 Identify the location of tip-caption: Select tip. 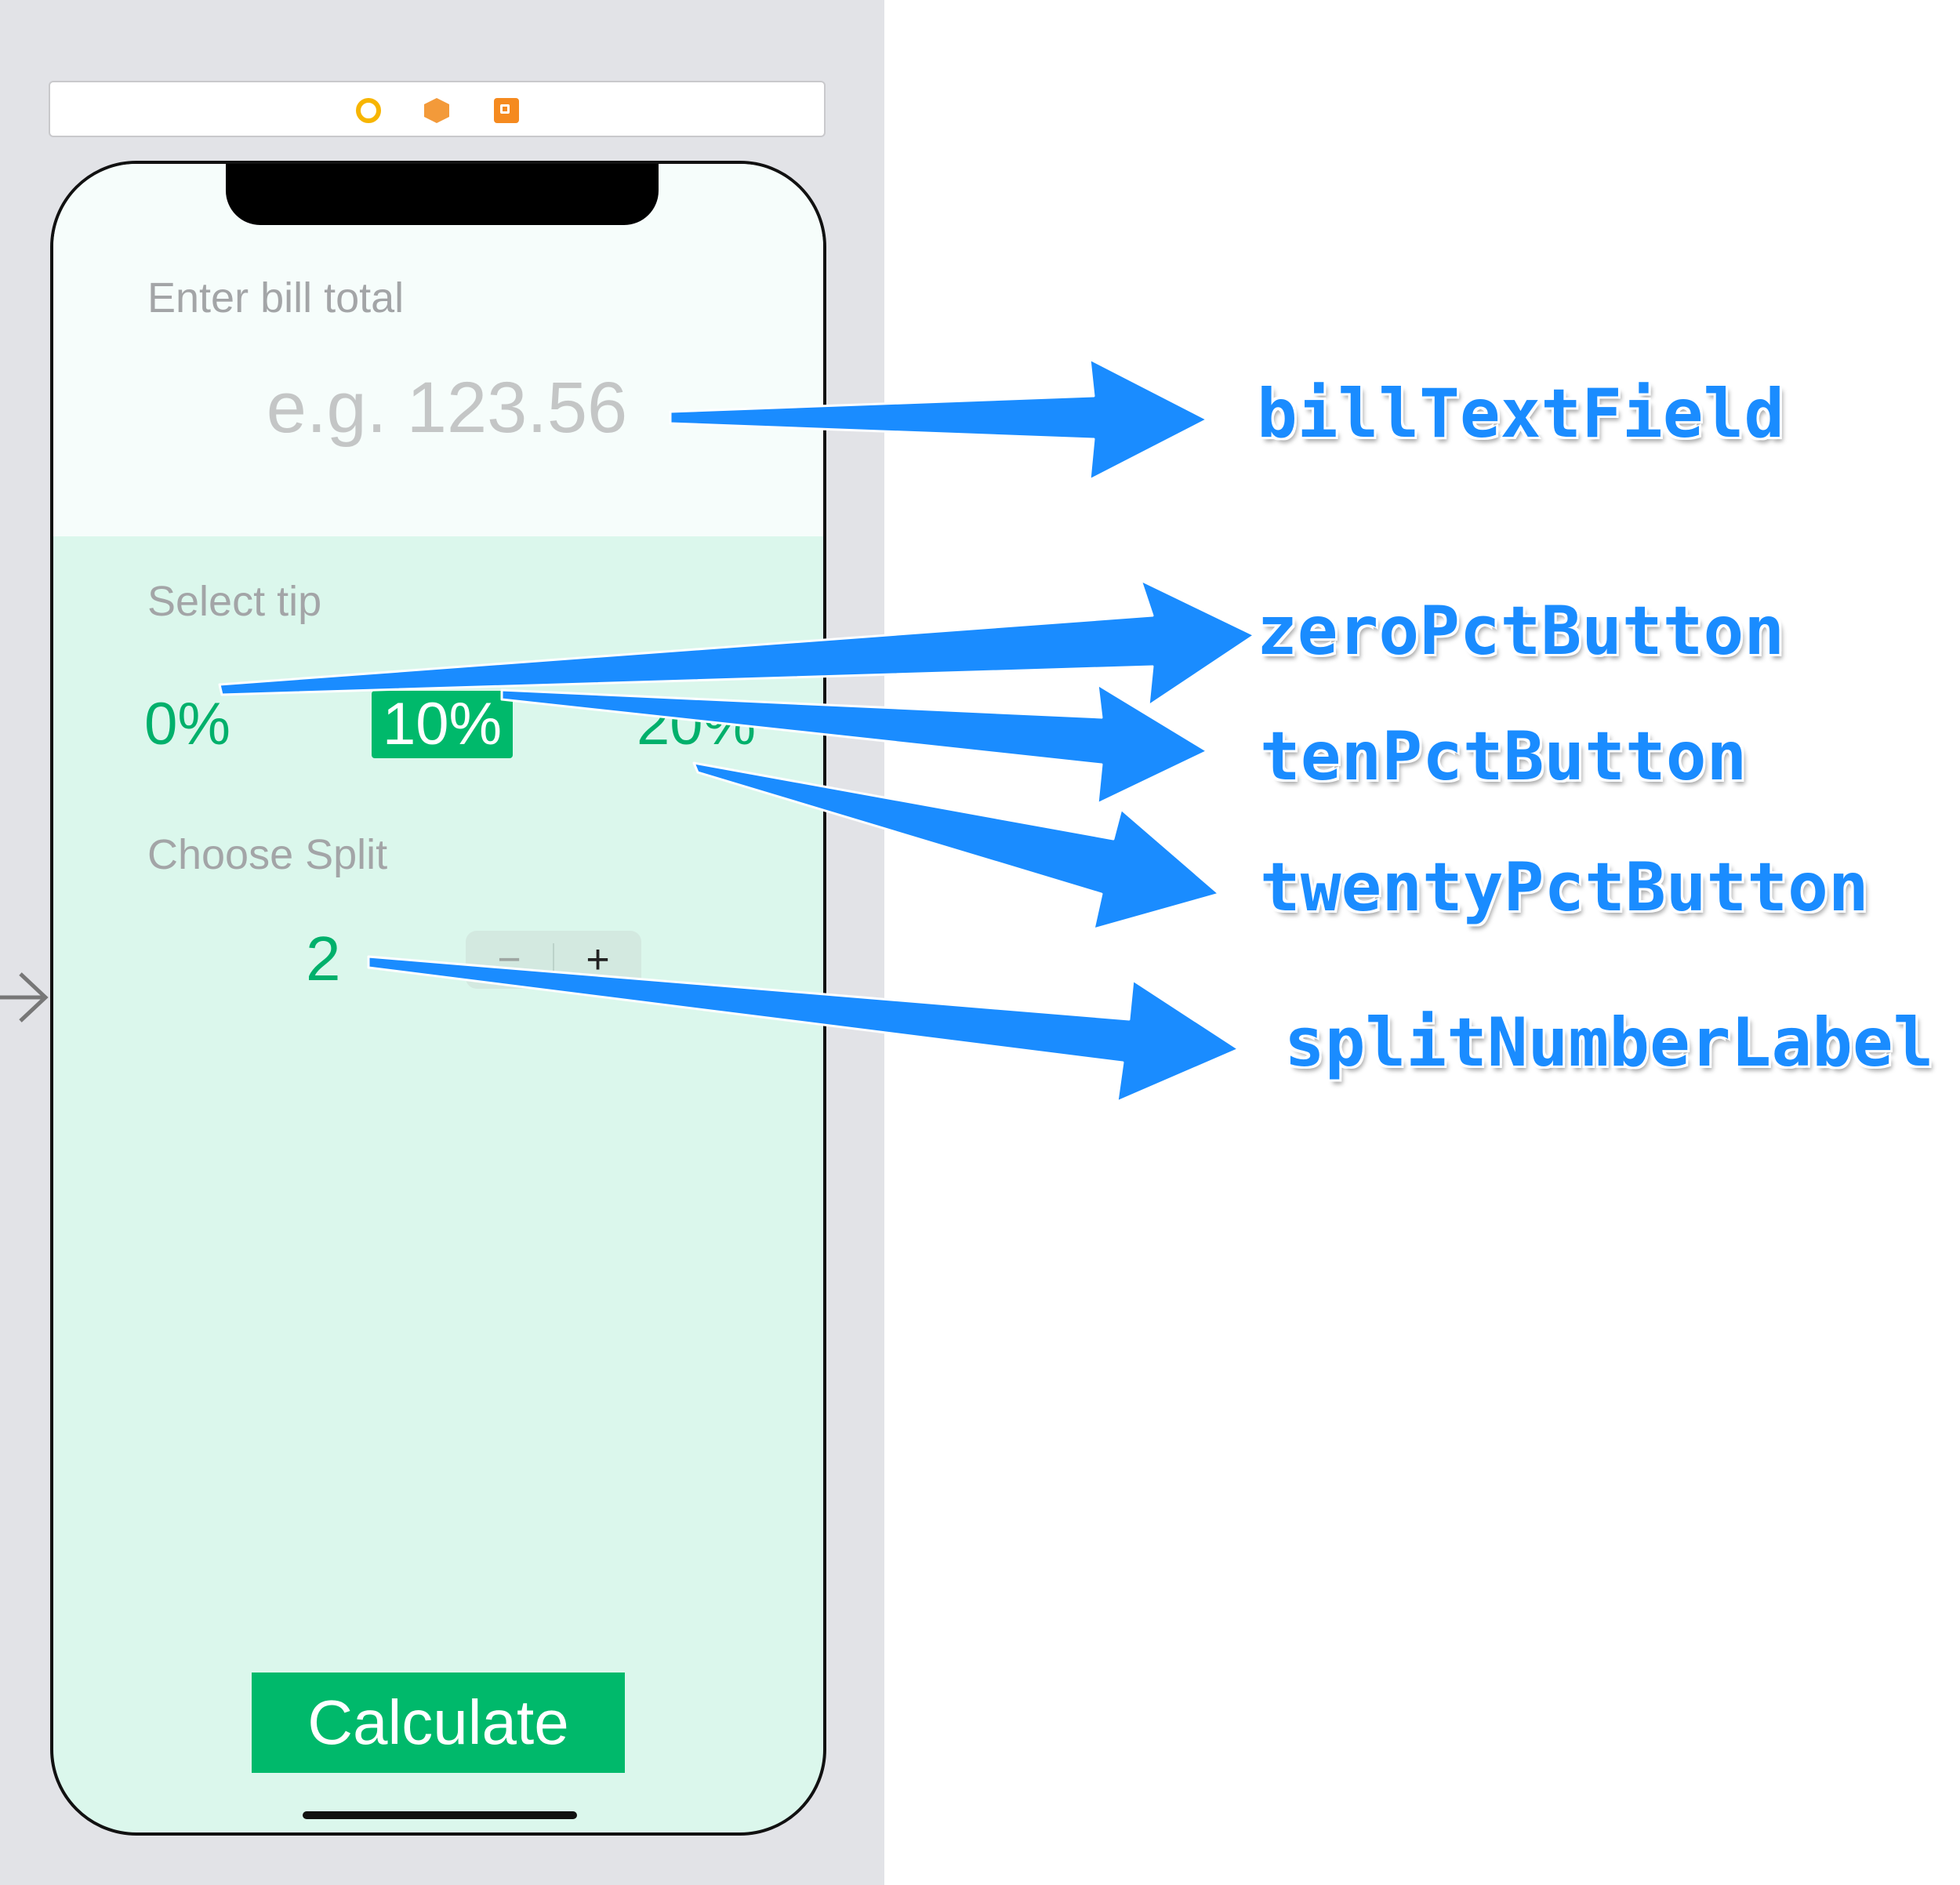
(234, 601).